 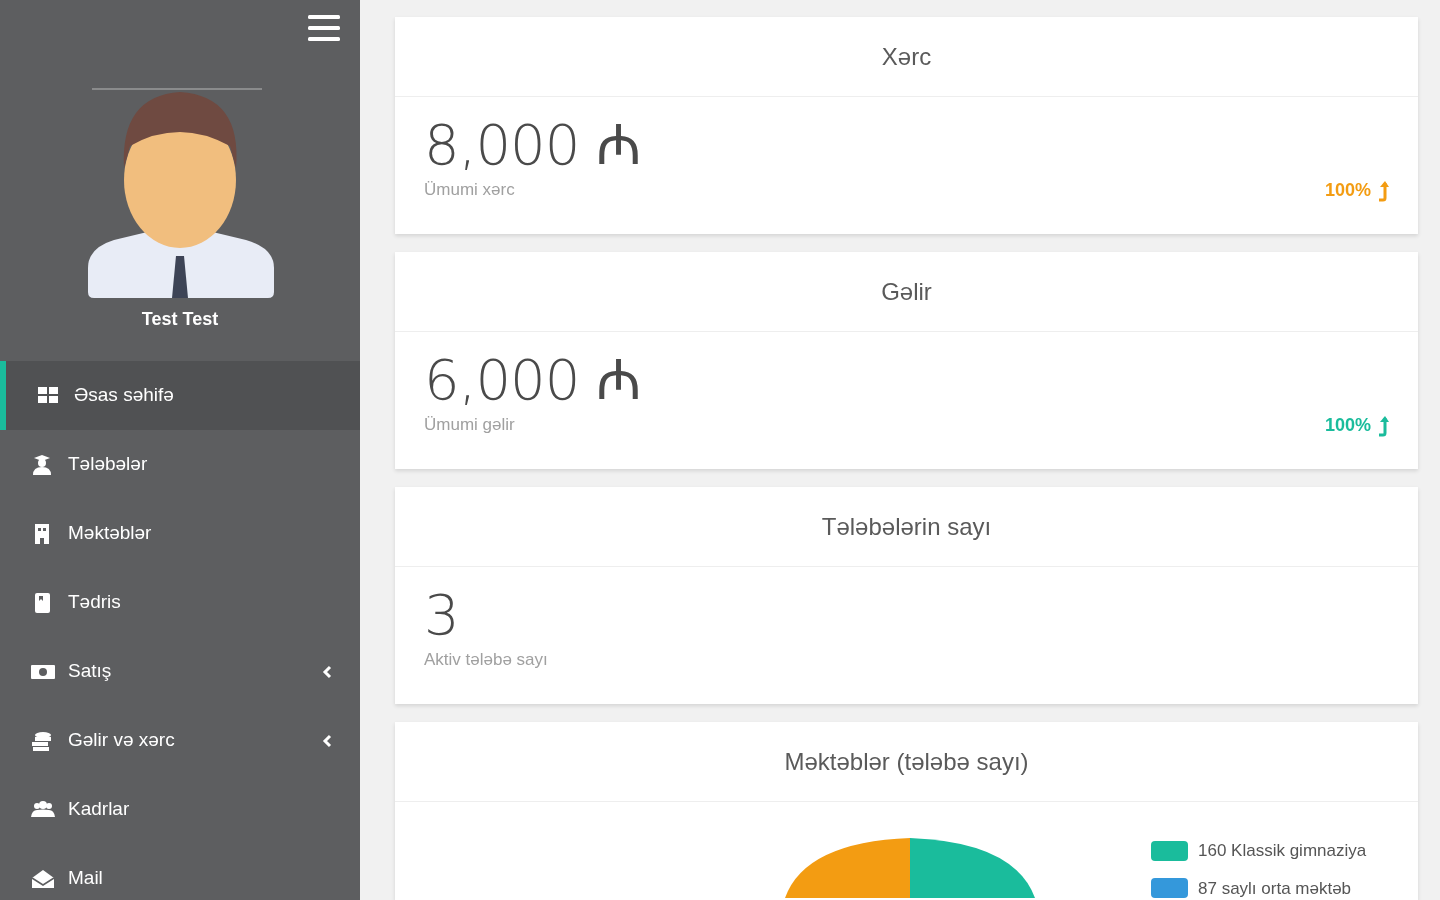 I want to click on nav-label: Mail, so click(x=85, y=878).